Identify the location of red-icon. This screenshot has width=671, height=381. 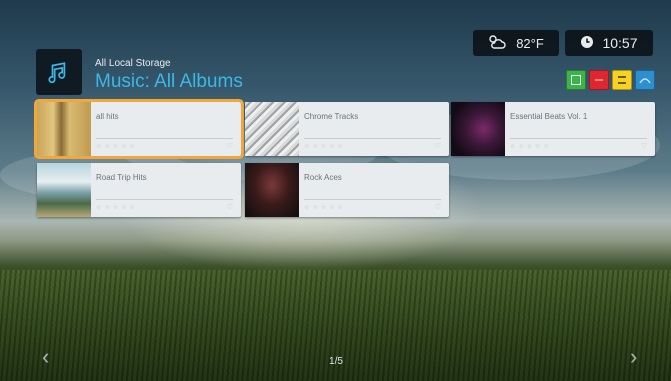
(599, 80).